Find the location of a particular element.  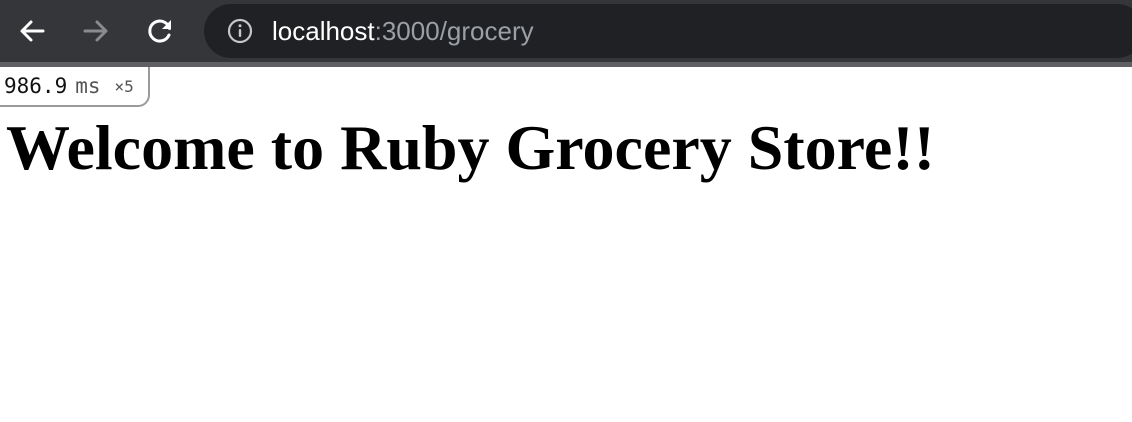

url-path: :3000/grocery is located at coordinates (454, 31).